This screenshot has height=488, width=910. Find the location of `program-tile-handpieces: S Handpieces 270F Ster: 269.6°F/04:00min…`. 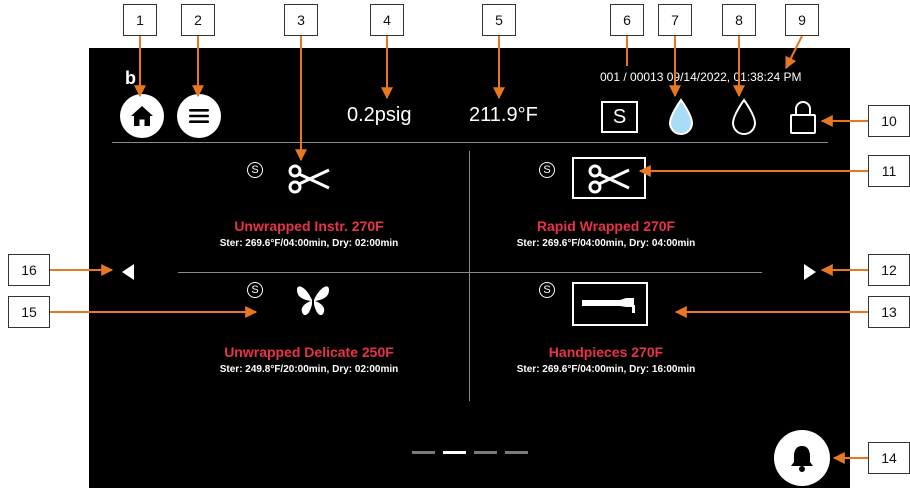

program-tile-handpieces: S Handpieces 270F Ster: 269.6°F/04:00min… is located at coordinates (629, 333).